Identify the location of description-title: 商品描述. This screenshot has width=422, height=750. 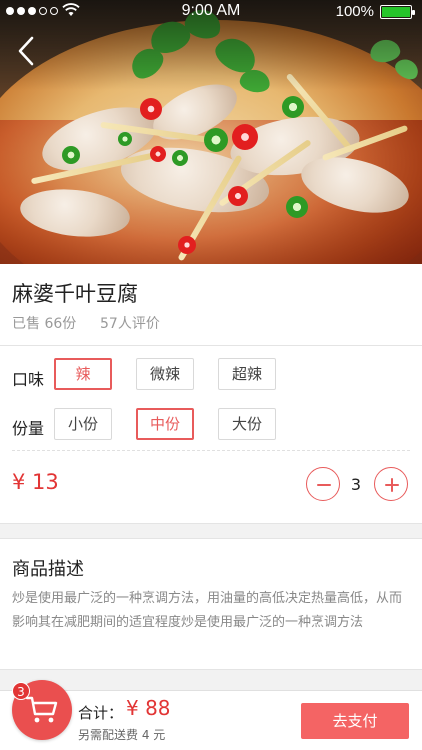
(48, 569).